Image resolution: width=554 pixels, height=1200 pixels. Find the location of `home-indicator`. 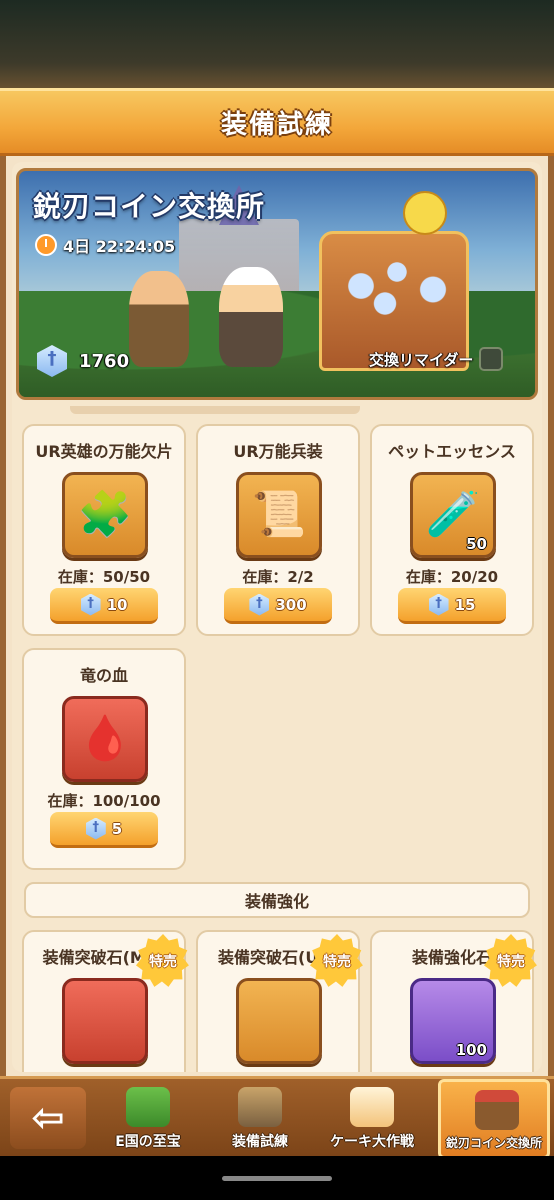

home-indicator is located at coordinates (277, 1178).